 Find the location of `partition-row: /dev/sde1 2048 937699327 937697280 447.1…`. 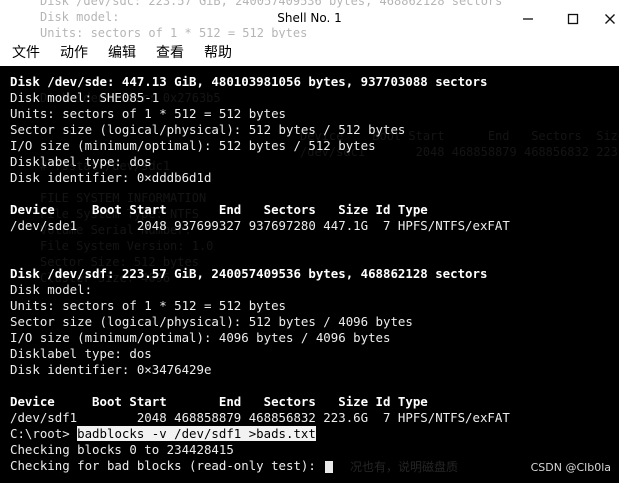

partition-row: /dev/sde1 2048 937699327 937697280 447.1… is located at coordinates (260, 225).